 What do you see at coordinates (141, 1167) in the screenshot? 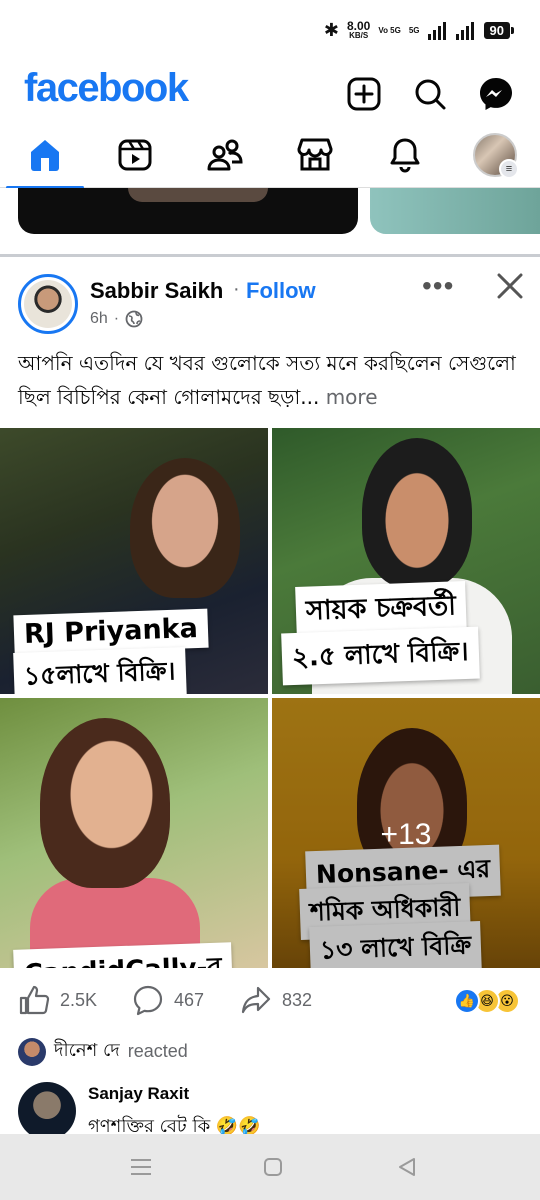
I see `recent-apps-button` at bounding box center [141, 1167].